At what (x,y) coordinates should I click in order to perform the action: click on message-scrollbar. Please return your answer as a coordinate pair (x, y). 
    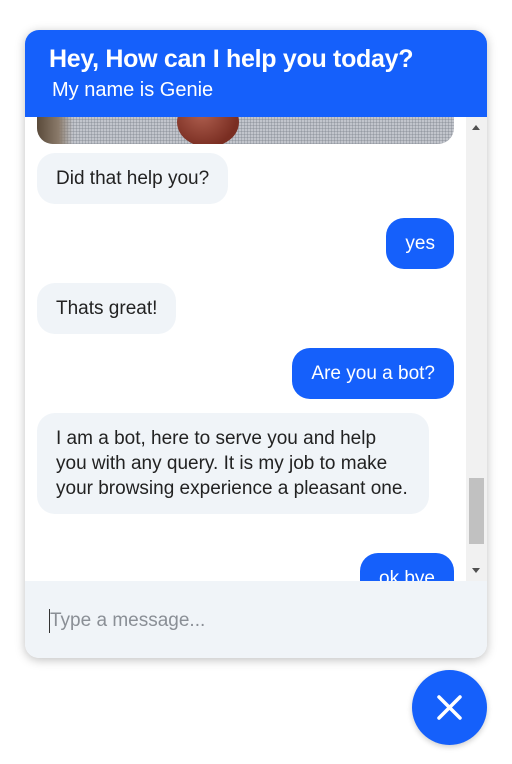
    Looking at the image, I should click on (476, 349).